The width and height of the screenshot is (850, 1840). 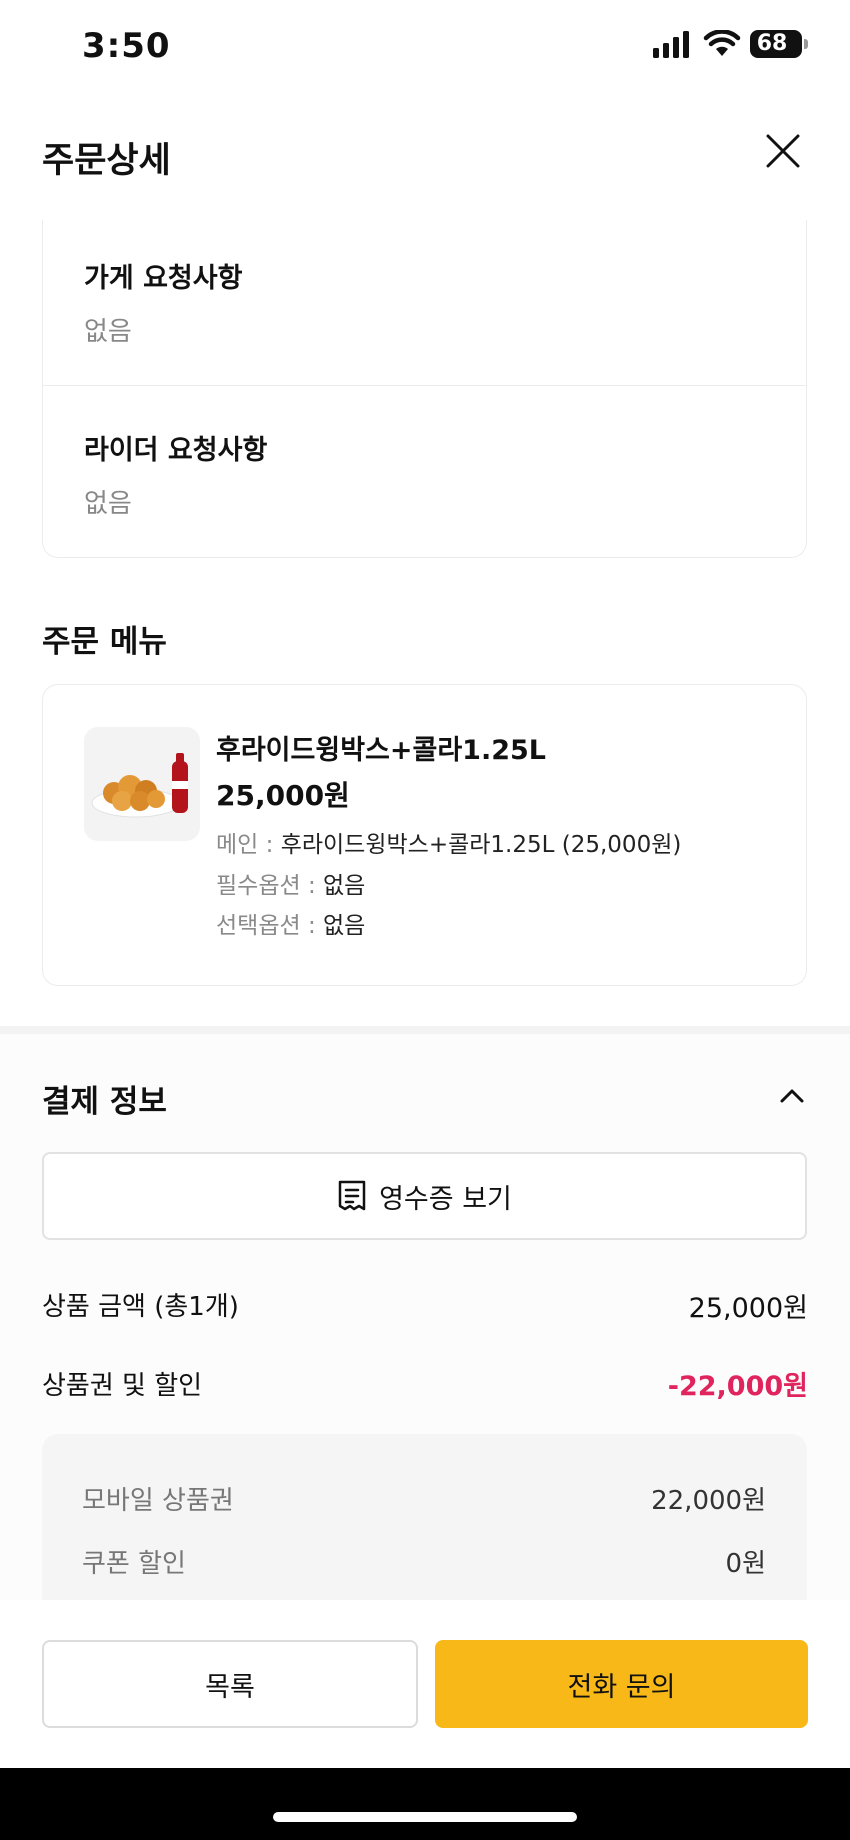 I want to click on view-receipt-button: 영수증 보기, so click(x=424, y=1196).